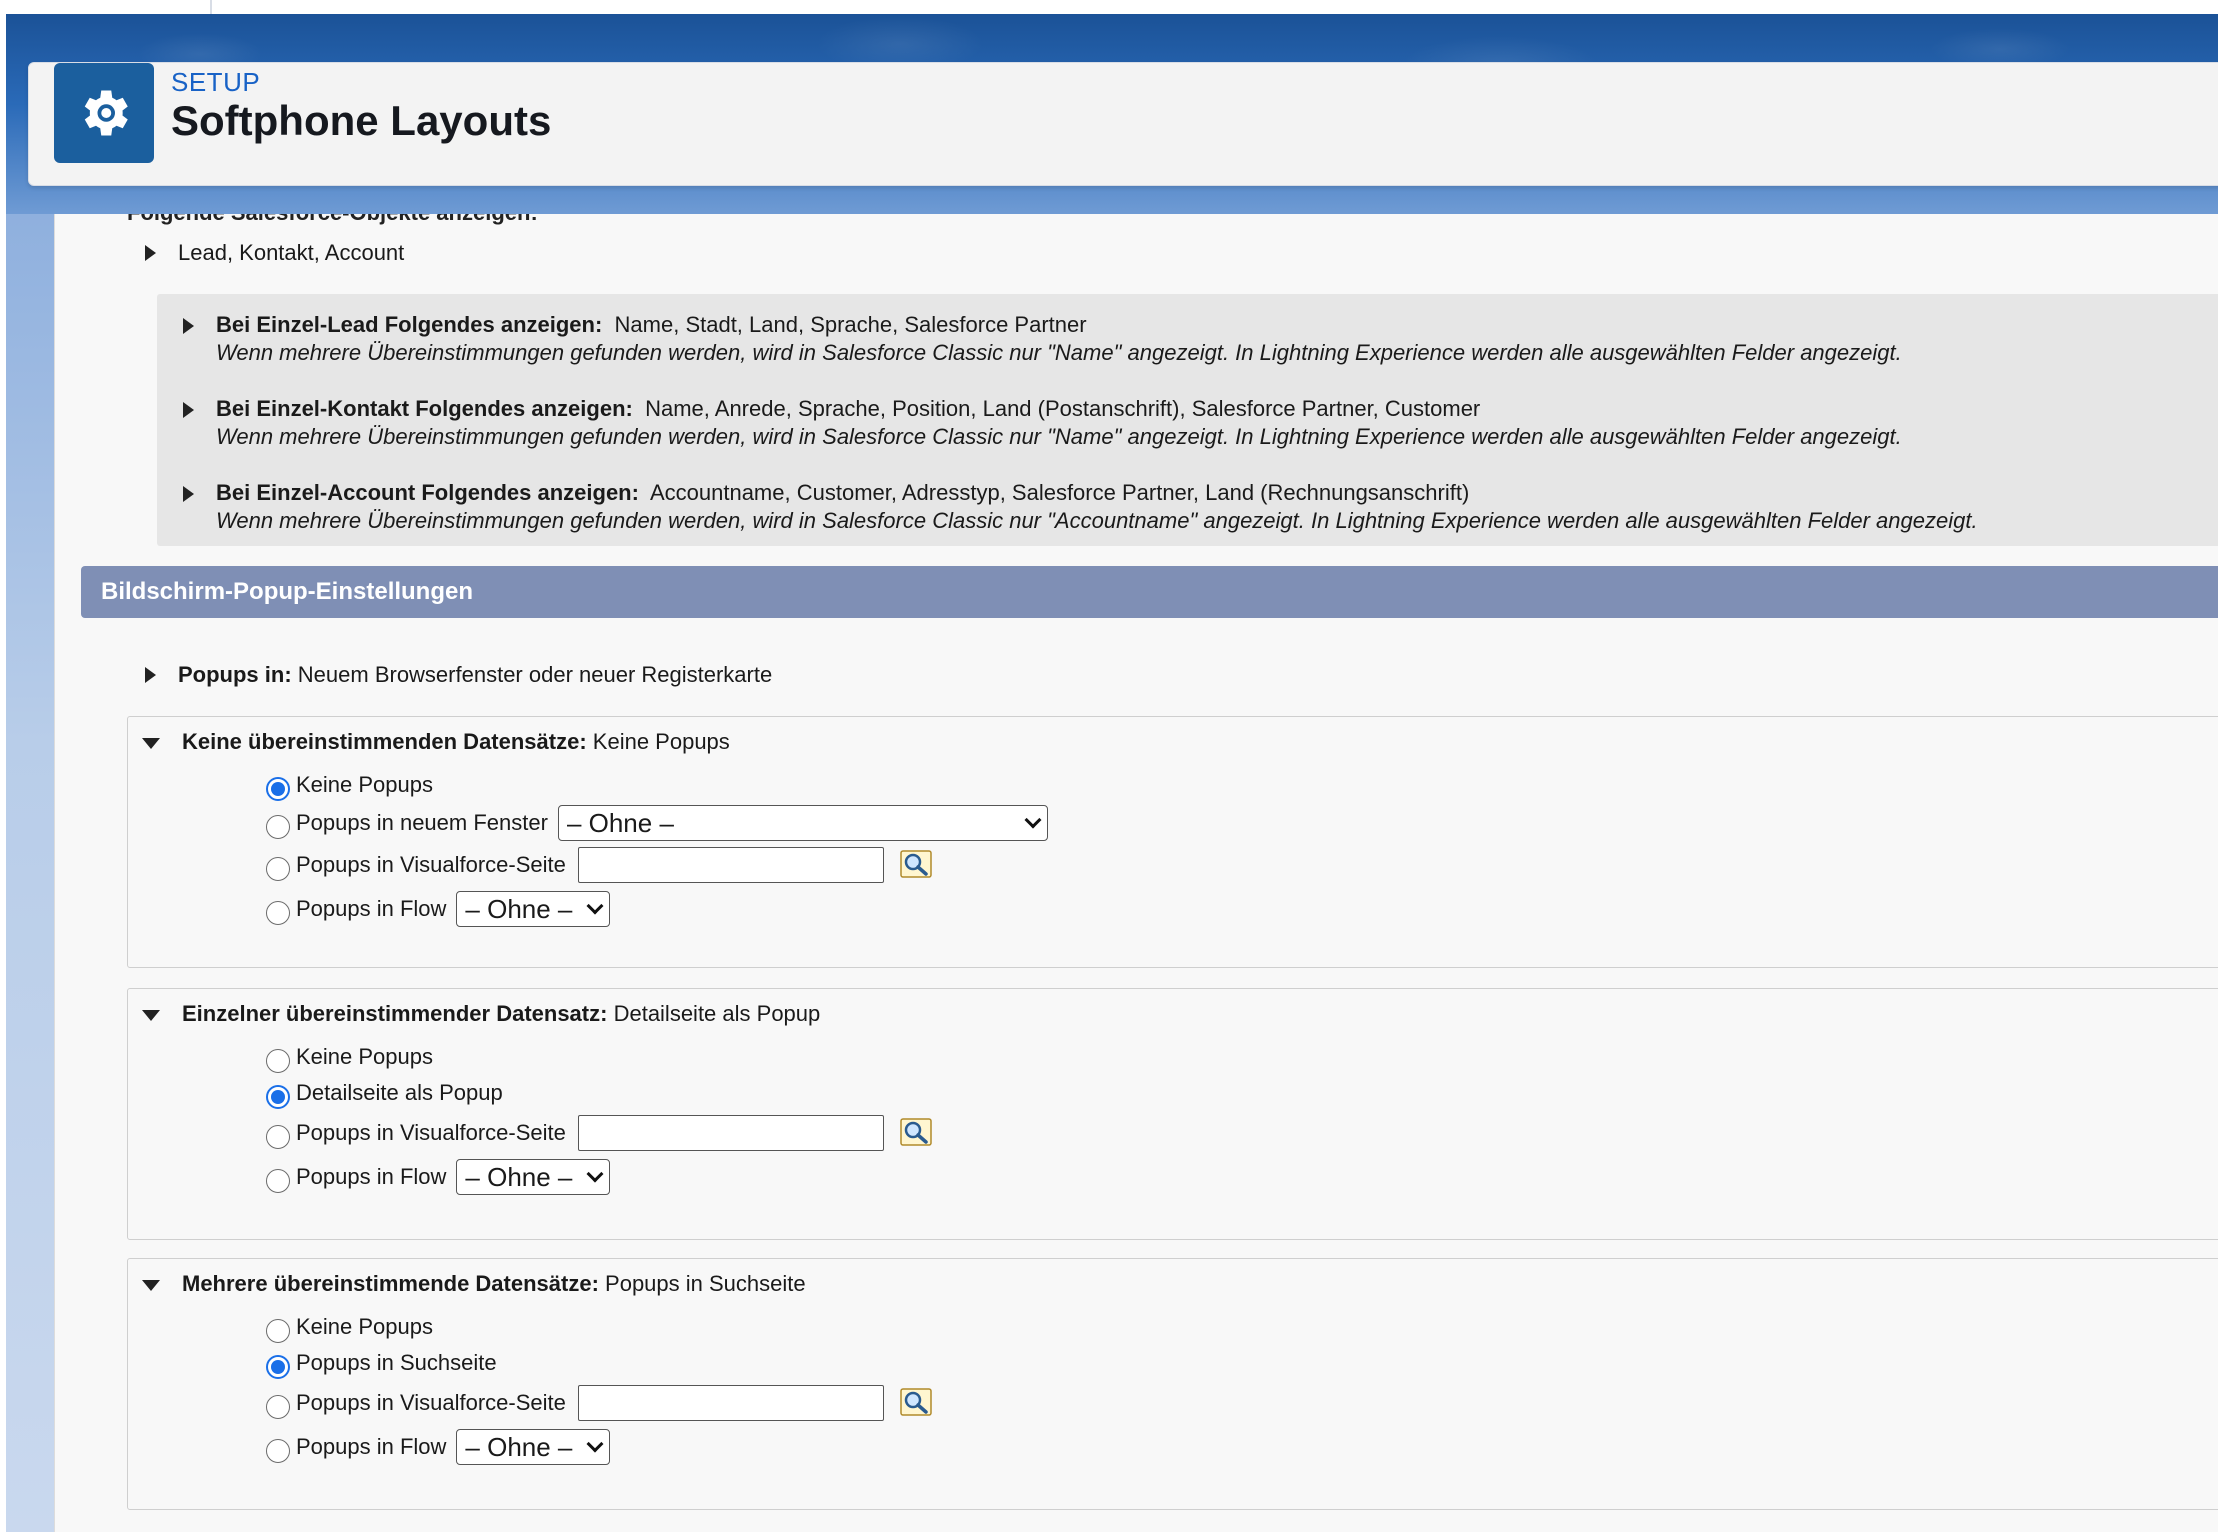 This screenshot has width=2218, height=1532. What do you see at coordinates (28, 873) in the screenshot?
I see `background-left` at bounding box center [28, 873].